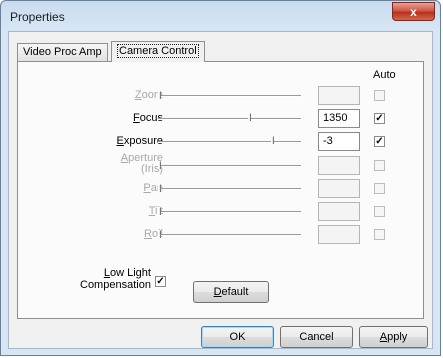 This screenshot has width=443, height=358. What do you see at coordinates (229, 188) in the screenshot?
I see `pan-slider` at bounding box center [229, 188].